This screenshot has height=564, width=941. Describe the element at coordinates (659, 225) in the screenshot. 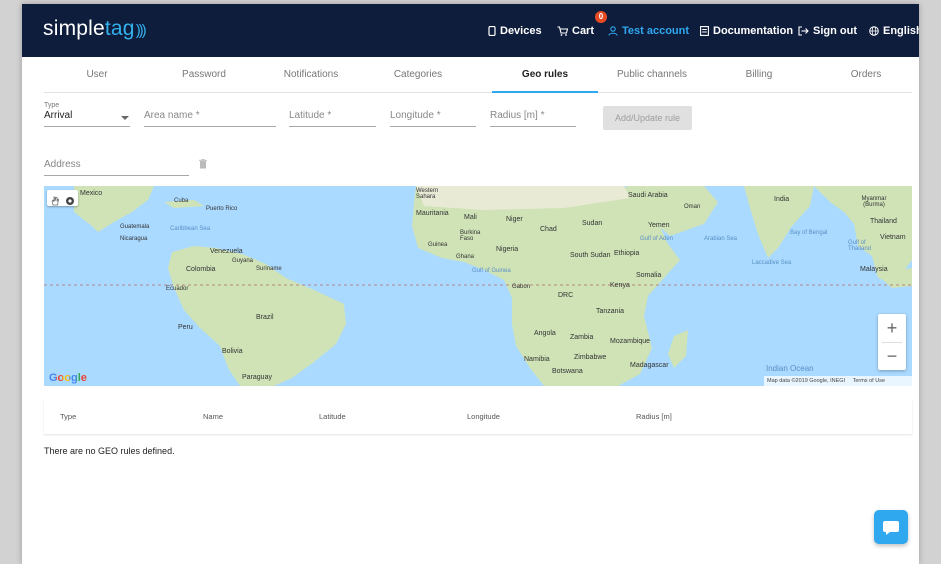

I see `map-label-yemen: Yemen` at that location.